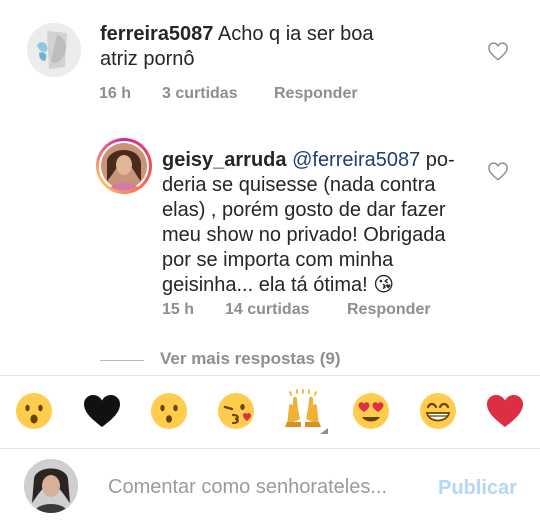  What do you see at coordinates (236, 411) in the screenshot?
I see `emoji-kiss-button` at bounding box center [236, 411].